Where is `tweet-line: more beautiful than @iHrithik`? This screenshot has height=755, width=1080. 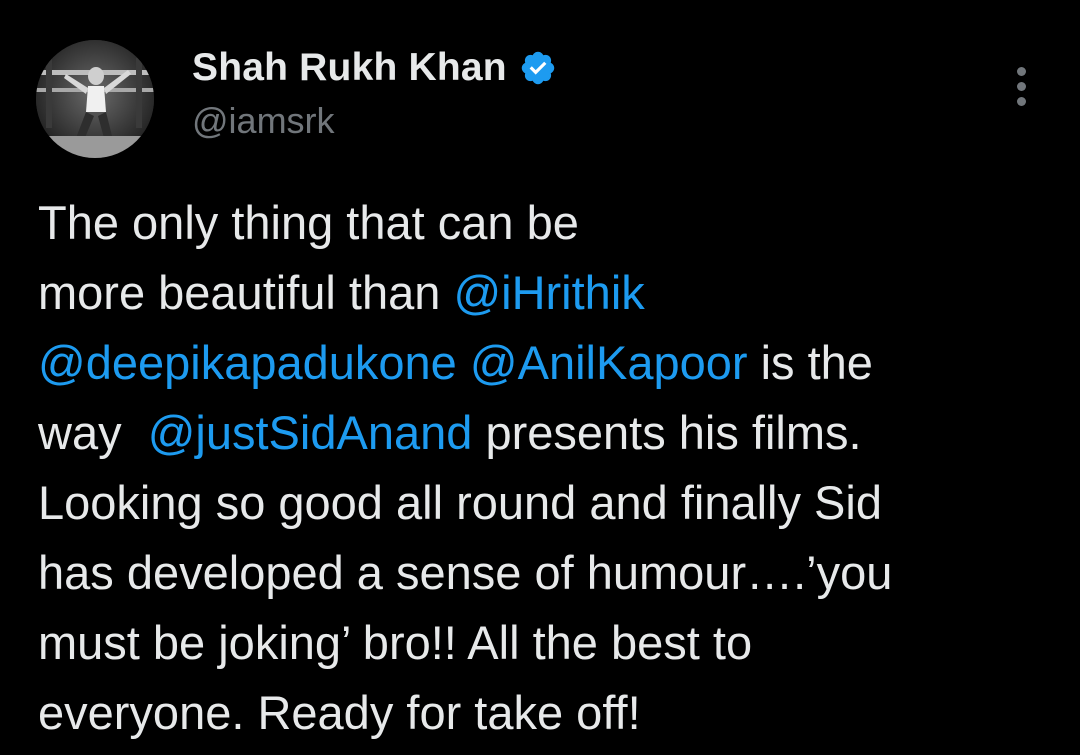 tweet-line: more beautiful than @iHrithik is located at coordinates (548, 293).